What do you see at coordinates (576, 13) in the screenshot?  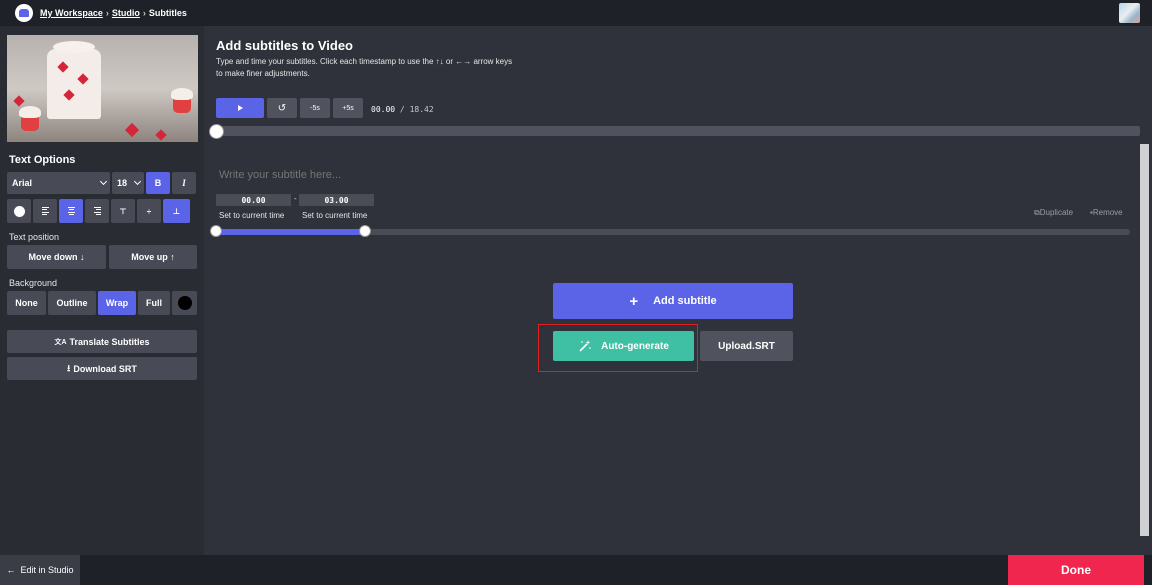 I see `top-bar: My Workspace › Studio › Subtitles` at bounding box center [576, 13].